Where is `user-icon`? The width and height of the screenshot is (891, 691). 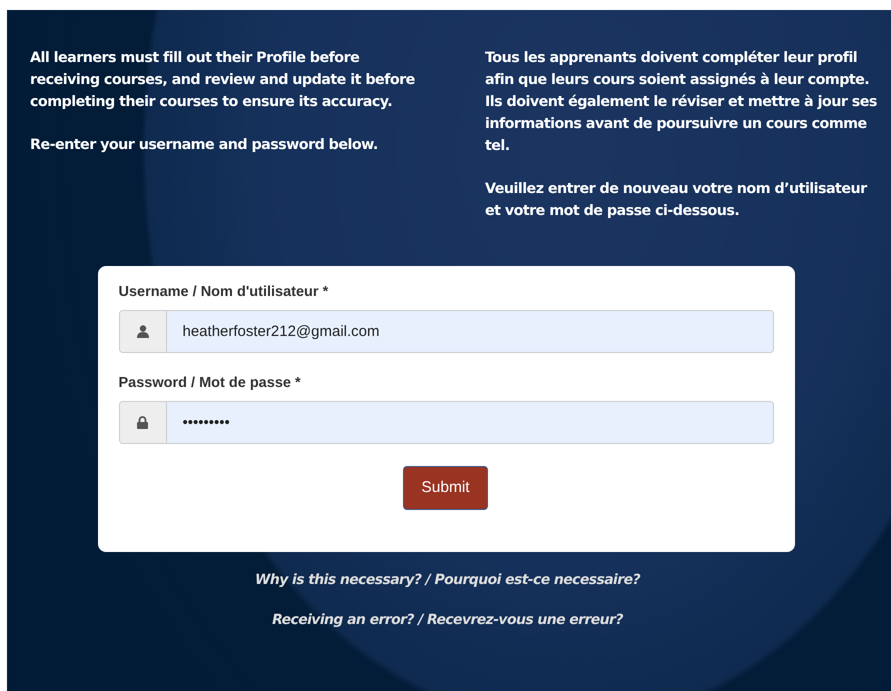
user-icon is located at coordinates (142, 331).